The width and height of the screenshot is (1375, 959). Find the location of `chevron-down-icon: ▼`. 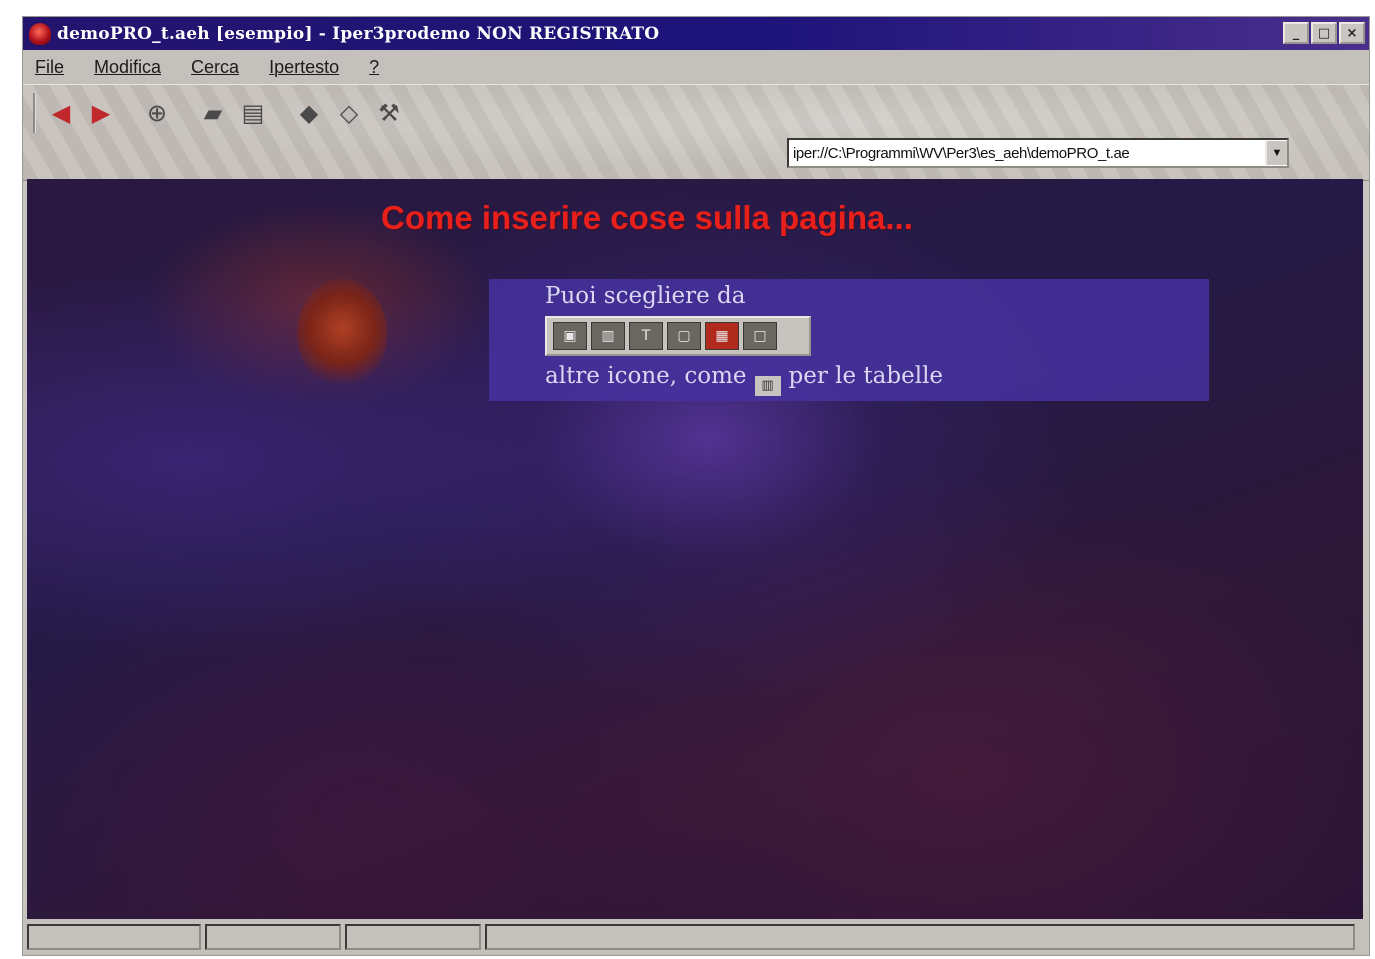

chevron-down-icon: ▼ is located at coordinates (1276, 153).